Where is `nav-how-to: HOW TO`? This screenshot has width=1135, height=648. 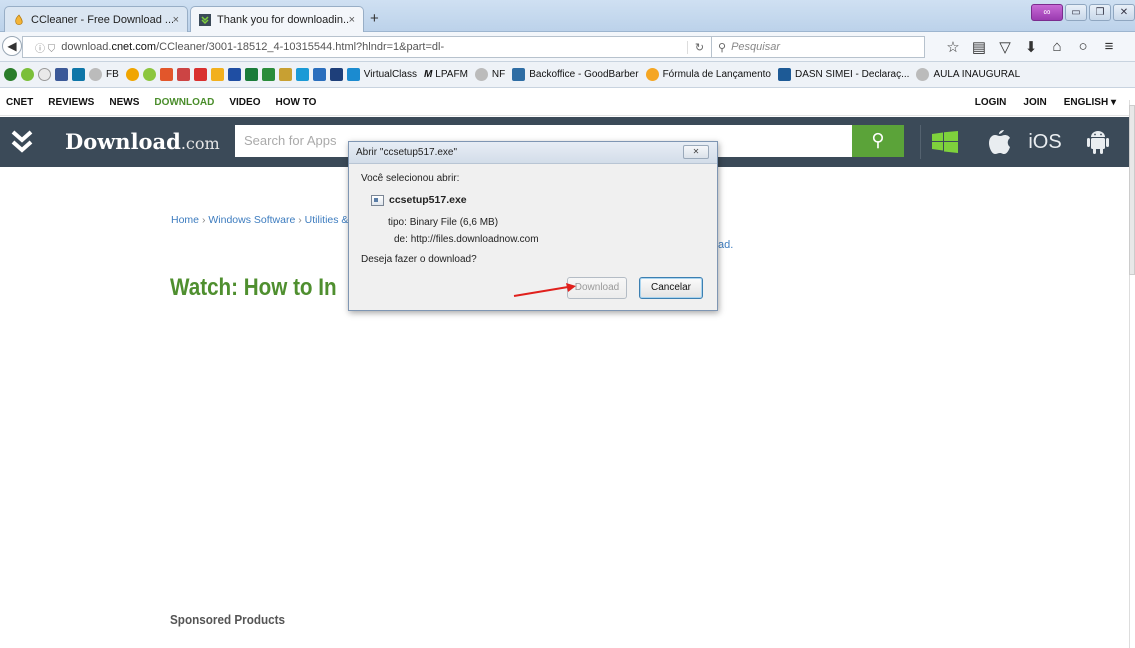 nav-how-to: HOW TO is located at coordinates (295, 102).